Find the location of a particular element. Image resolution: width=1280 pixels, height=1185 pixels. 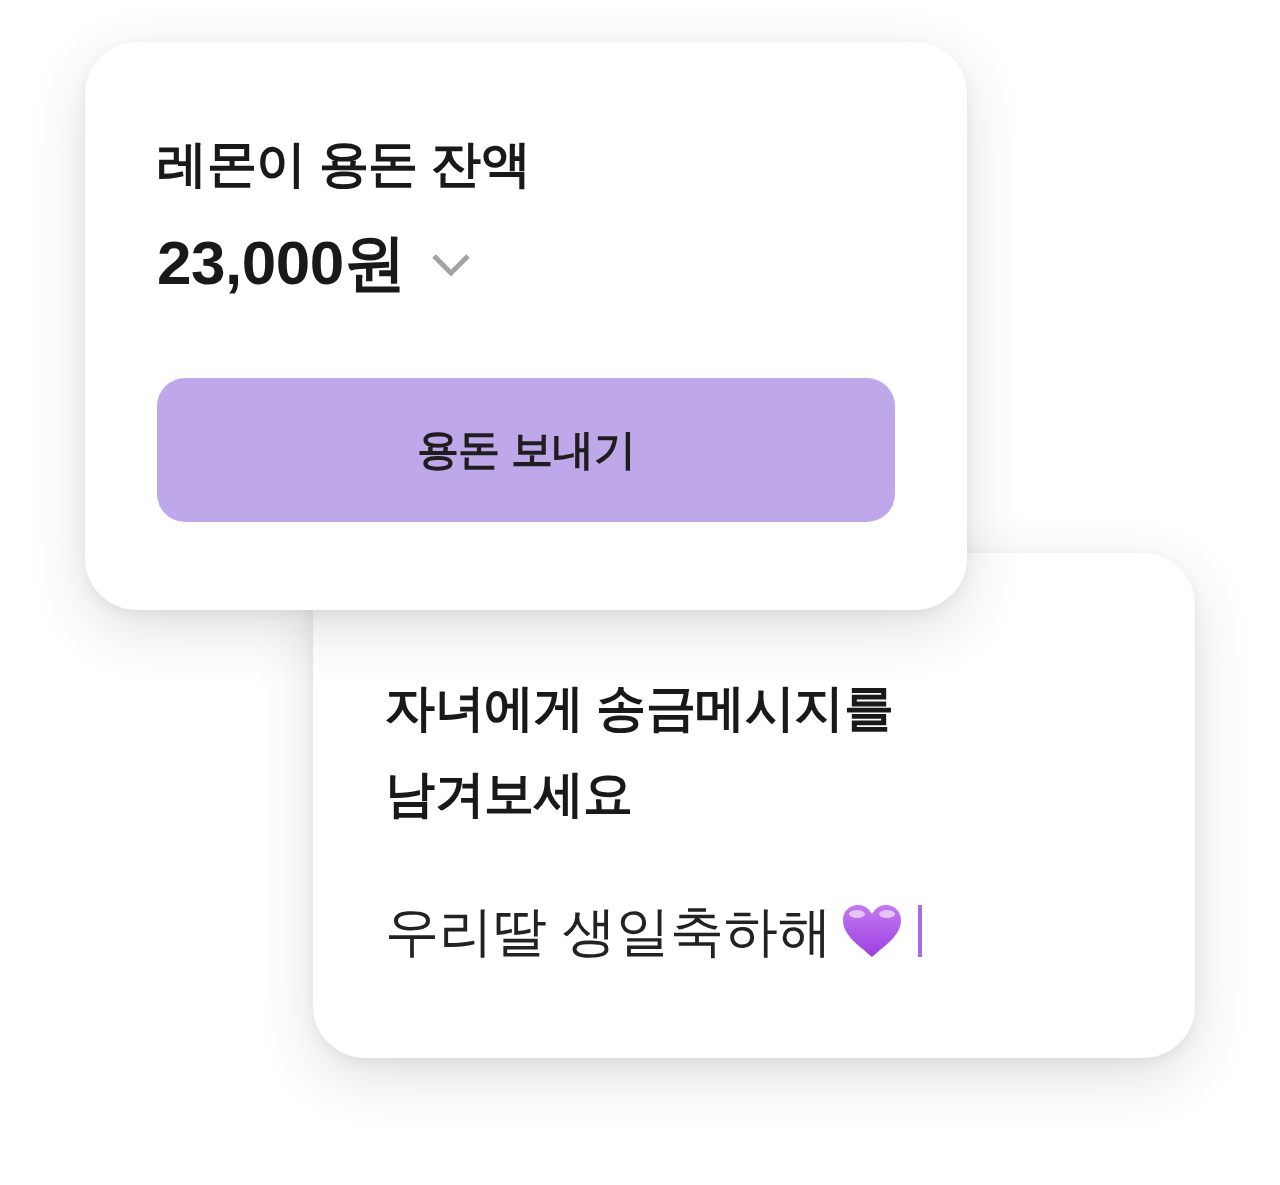

heart-icon is located at coordinates (872, 931).